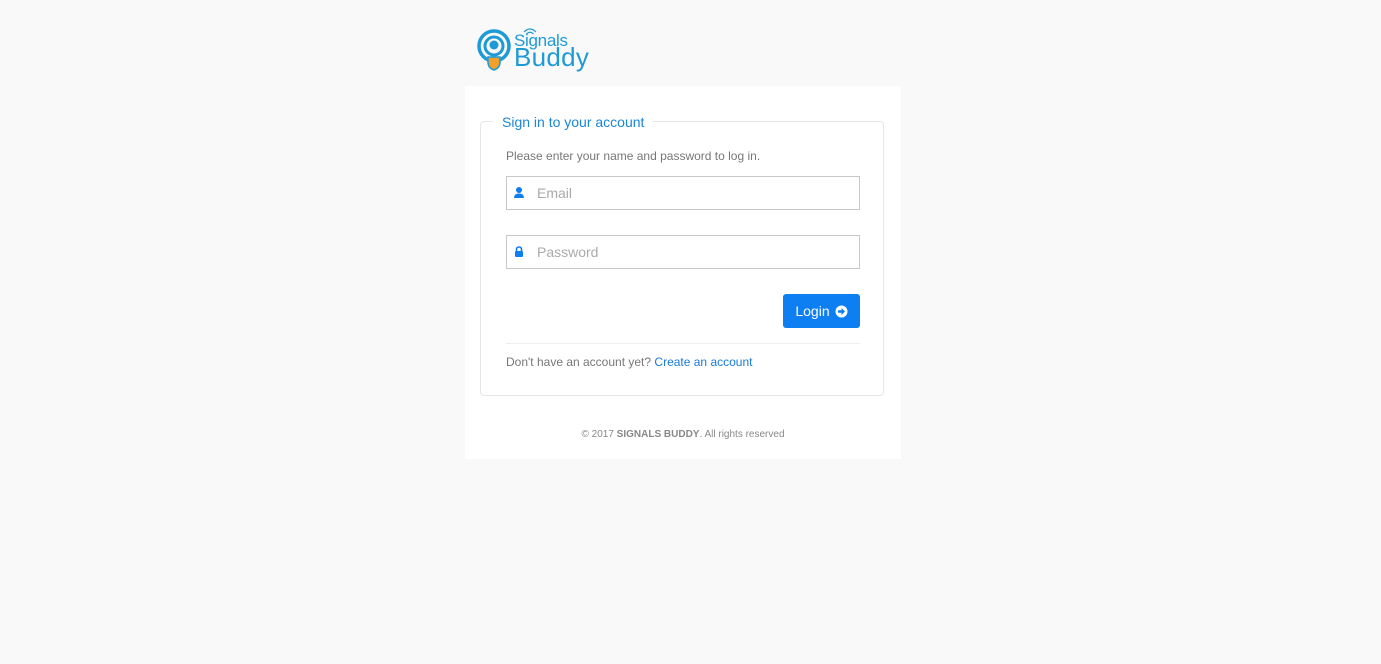 The width and height of the screenshot is (1381, 664). What do you see at coordinates (573, 122) in the screenshot?
I see `form-legend: Sign in to your account` at bounding box center [573, 122].